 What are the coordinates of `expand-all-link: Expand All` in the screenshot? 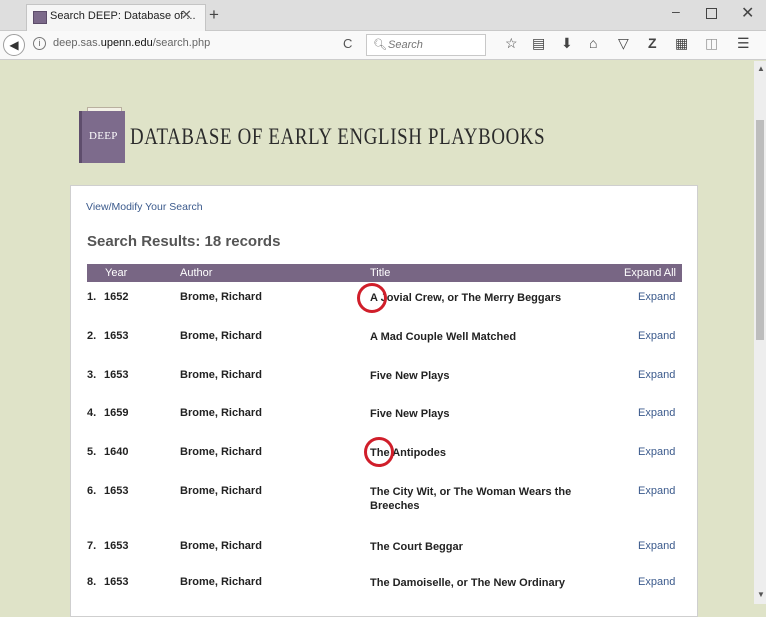 It's located at (650, 273).